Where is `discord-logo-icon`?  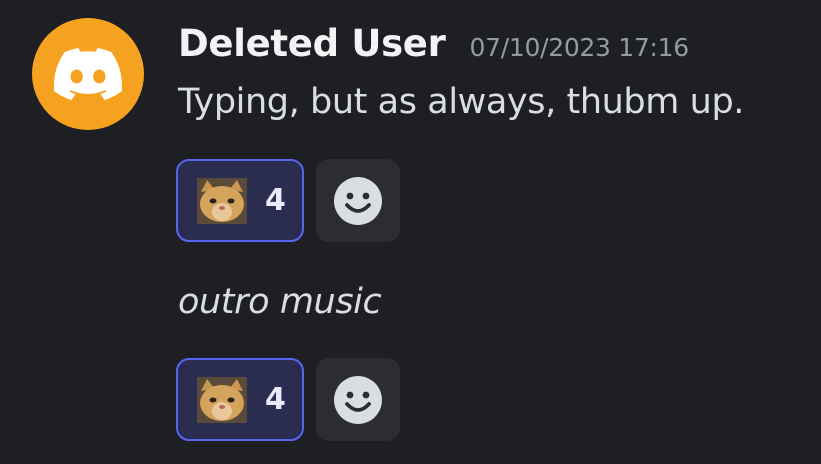
discord-logo-icon is located at coordinates (88, 74).